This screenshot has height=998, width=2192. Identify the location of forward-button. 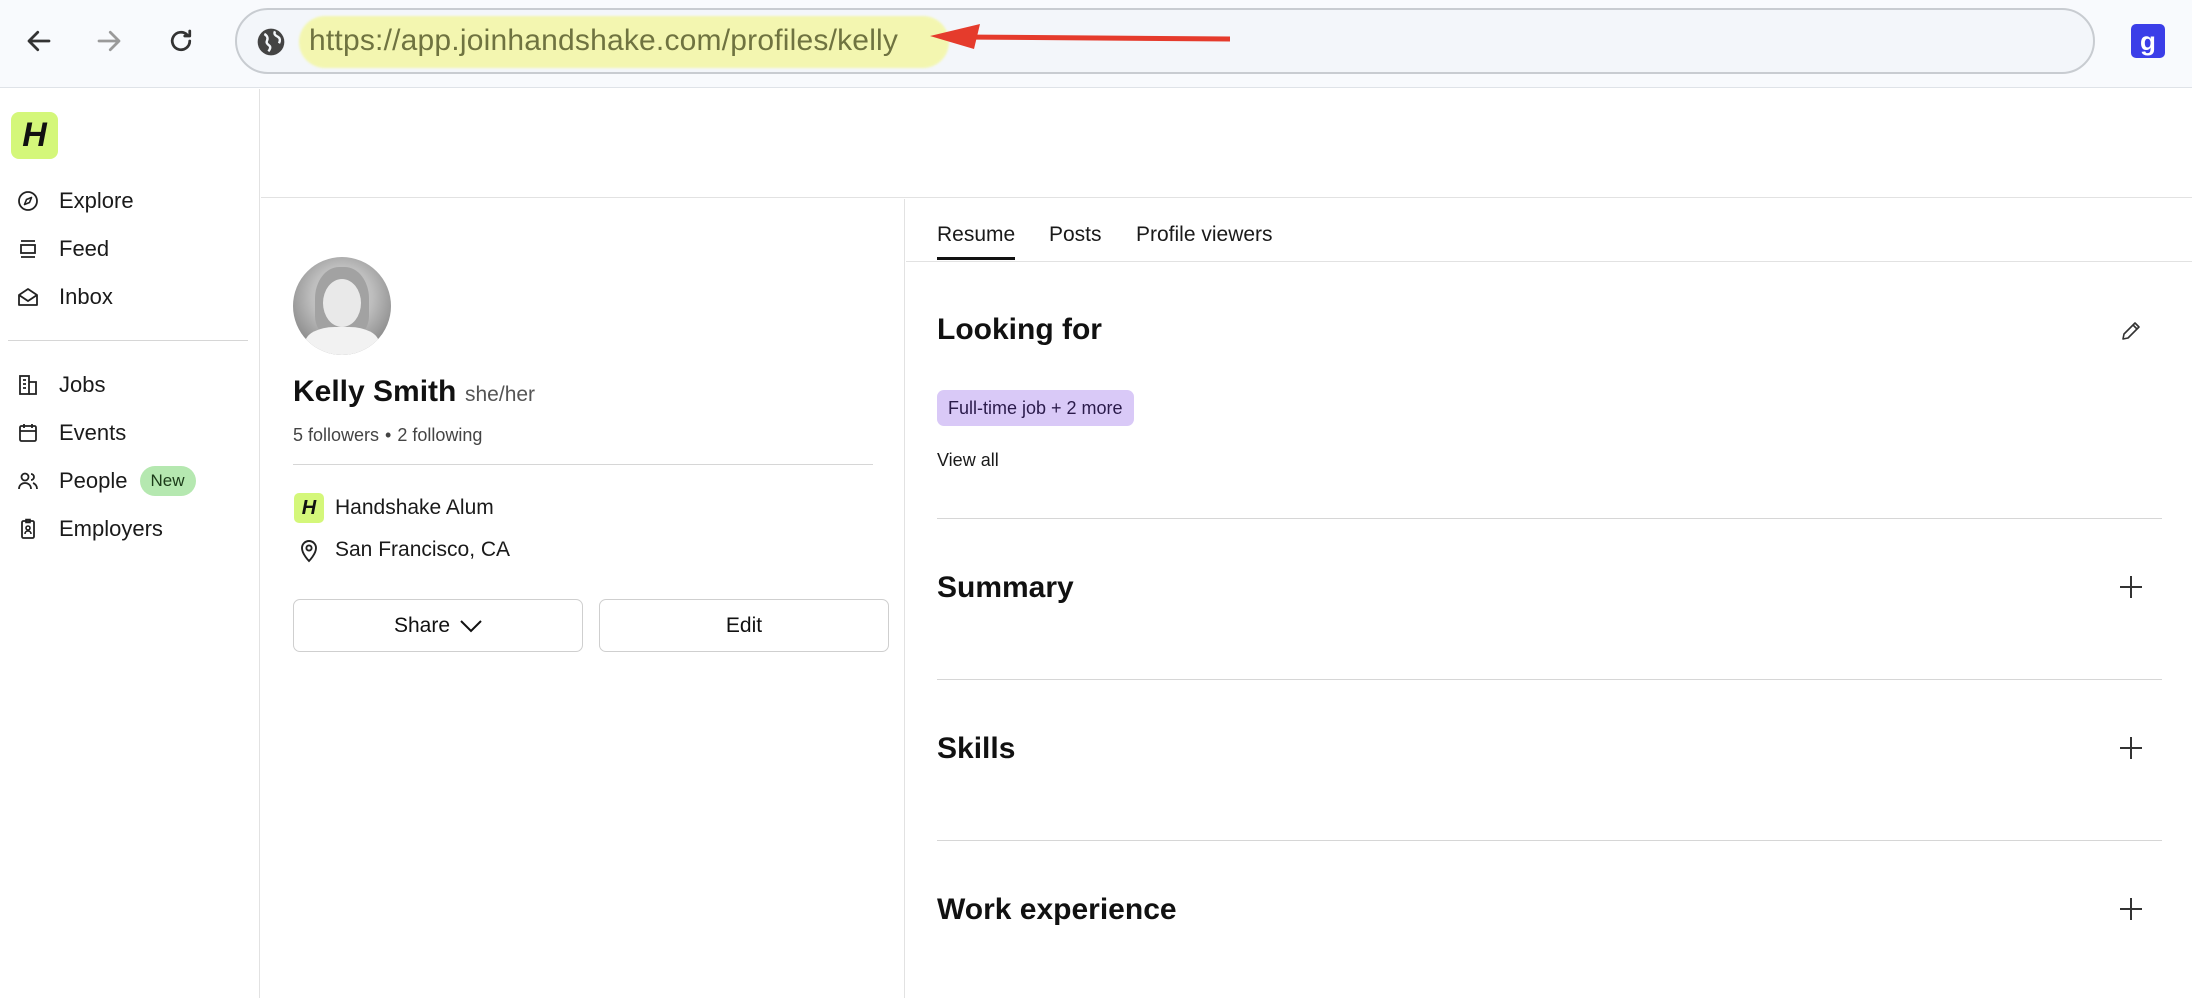
(109, 41).